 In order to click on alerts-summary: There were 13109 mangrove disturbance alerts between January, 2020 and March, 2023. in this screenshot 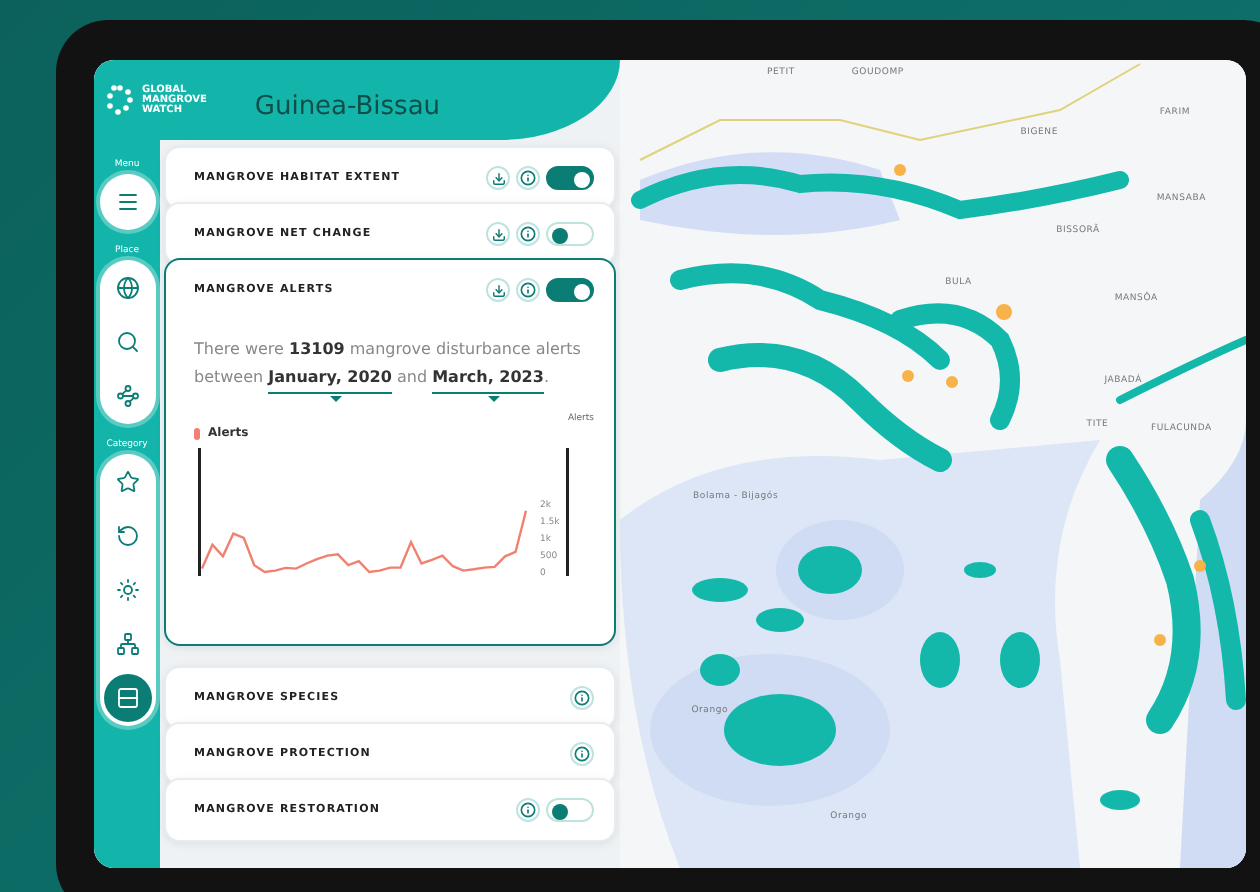, I will do `click(394, 365)`.